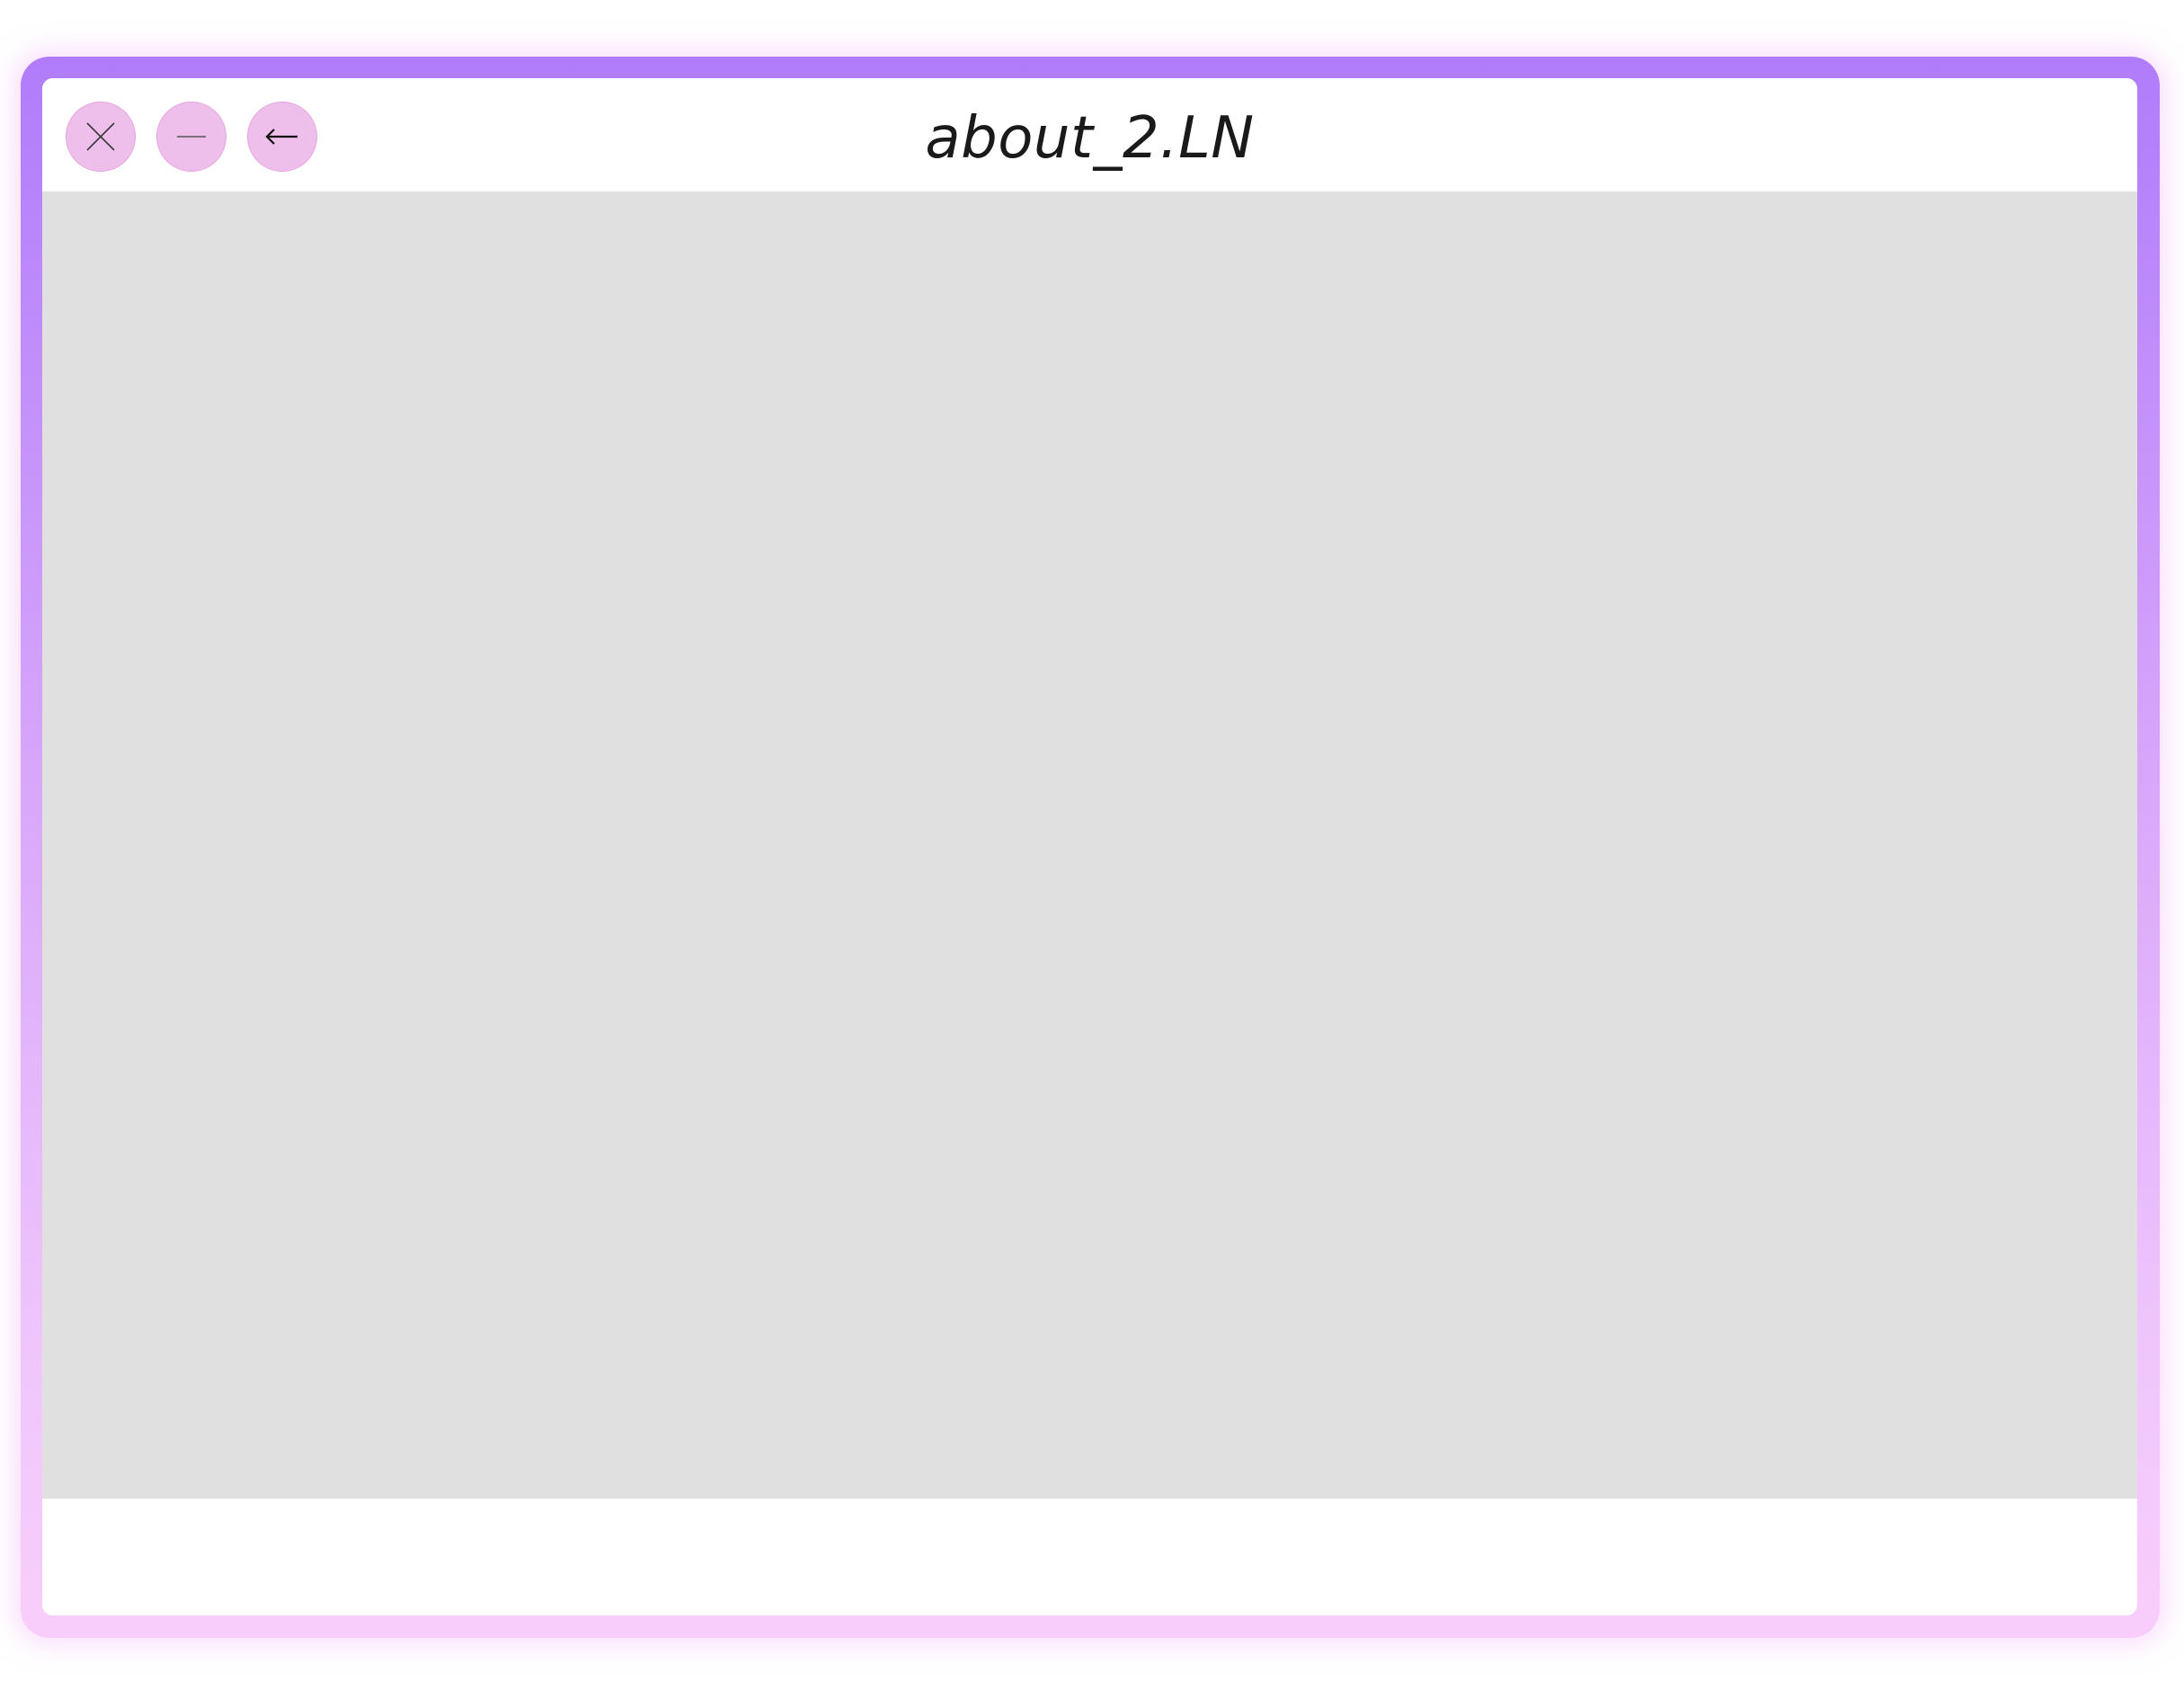  I want to click on status-bar, so click(1090, 1557).